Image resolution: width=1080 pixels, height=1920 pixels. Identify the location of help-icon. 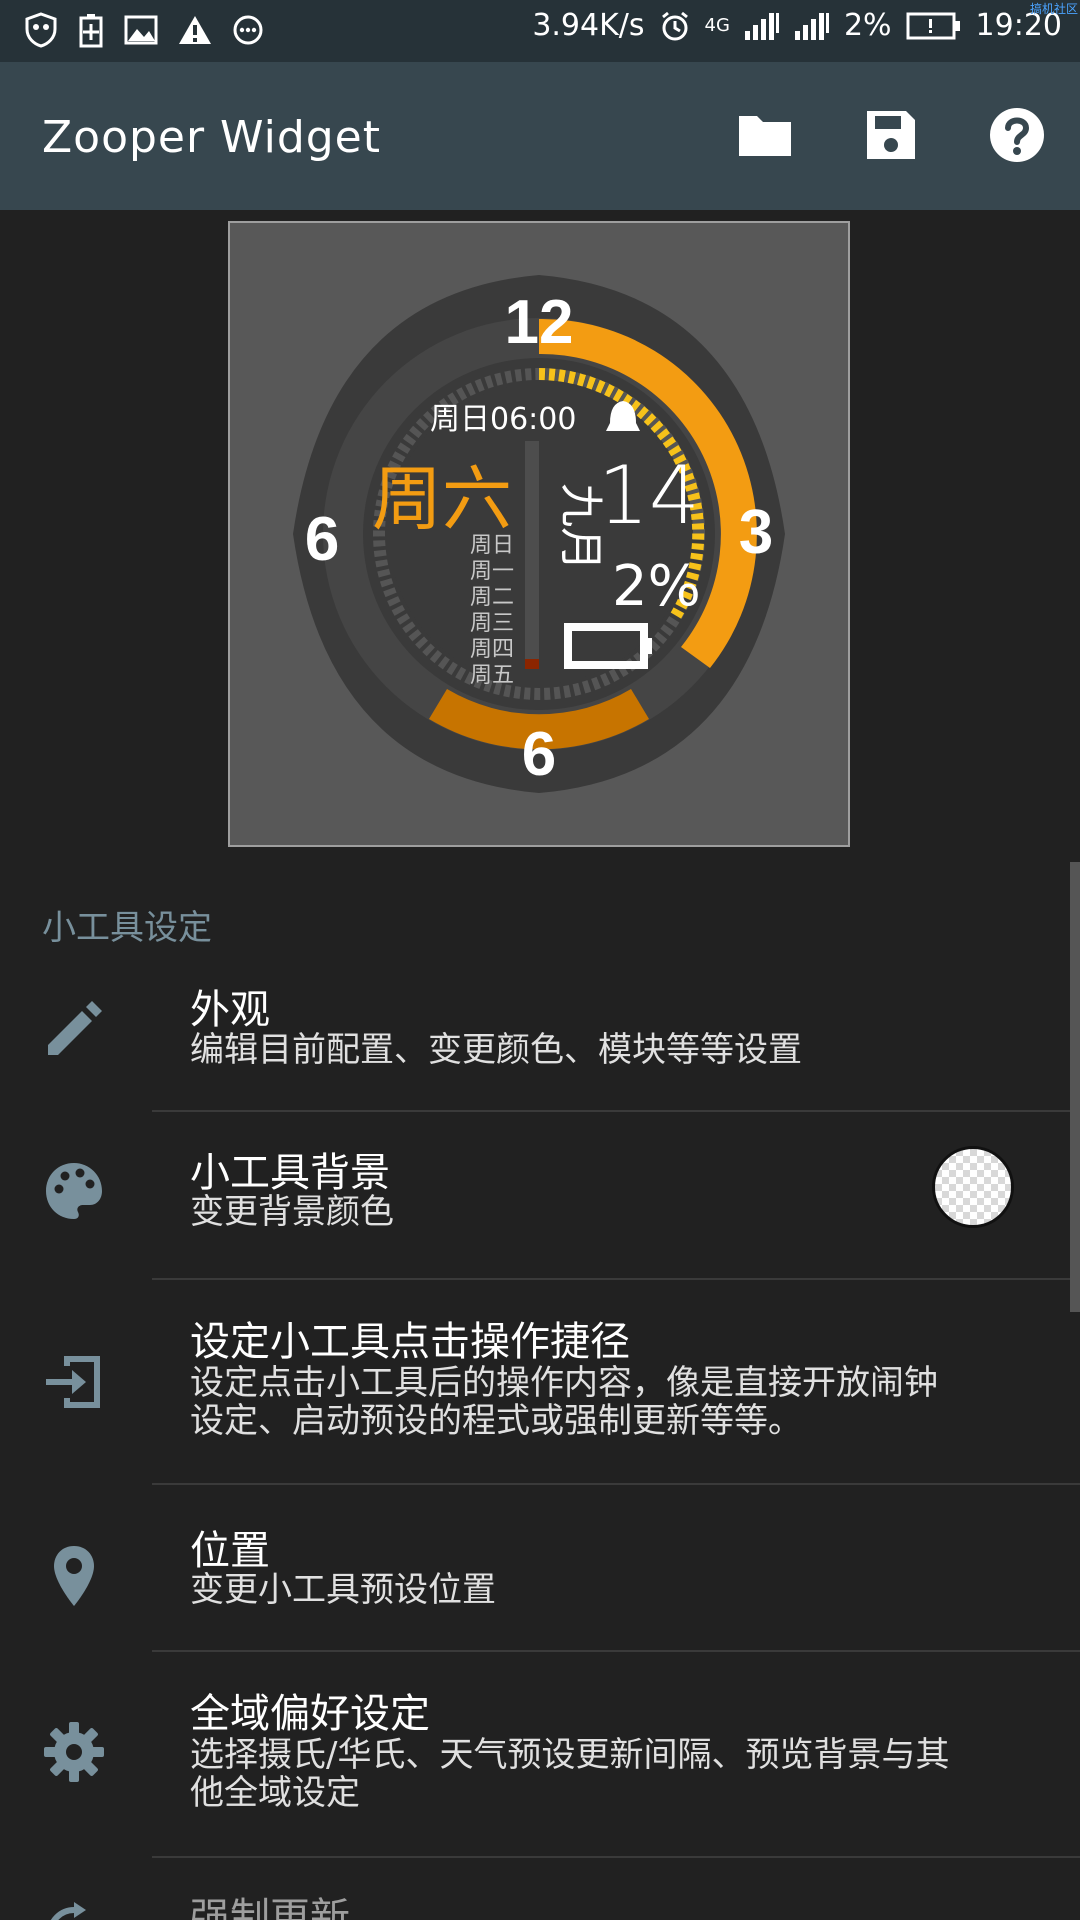
(1017, 135).